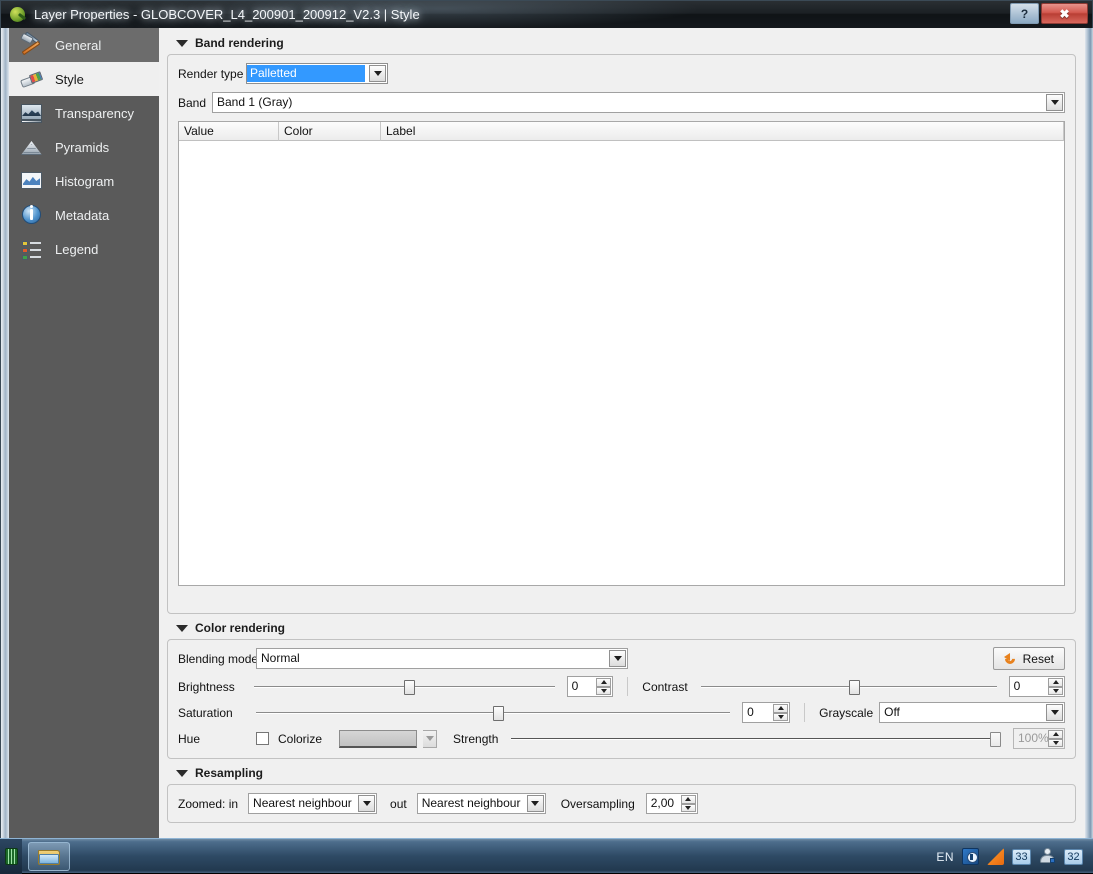 This screenshot has height=874, width=1093. What do you see at coordinates (1029, 658) in the screenshot?
I see `reset-button: Reset` at bounding box center [1029, 658].